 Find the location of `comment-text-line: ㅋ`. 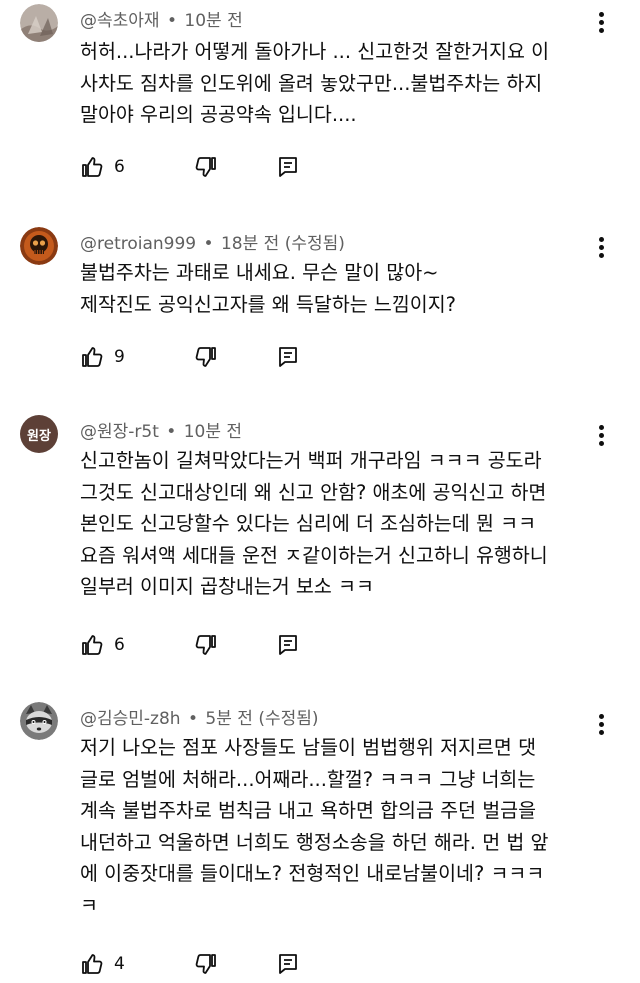

comment-text-line: ㅋ is located at coordinates (89, 905).